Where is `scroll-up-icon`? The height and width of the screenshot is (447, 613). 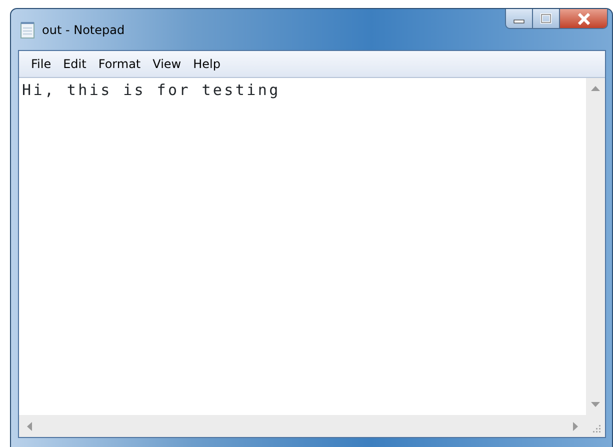 scroll-up-icon is located at coordinates (595, 88).